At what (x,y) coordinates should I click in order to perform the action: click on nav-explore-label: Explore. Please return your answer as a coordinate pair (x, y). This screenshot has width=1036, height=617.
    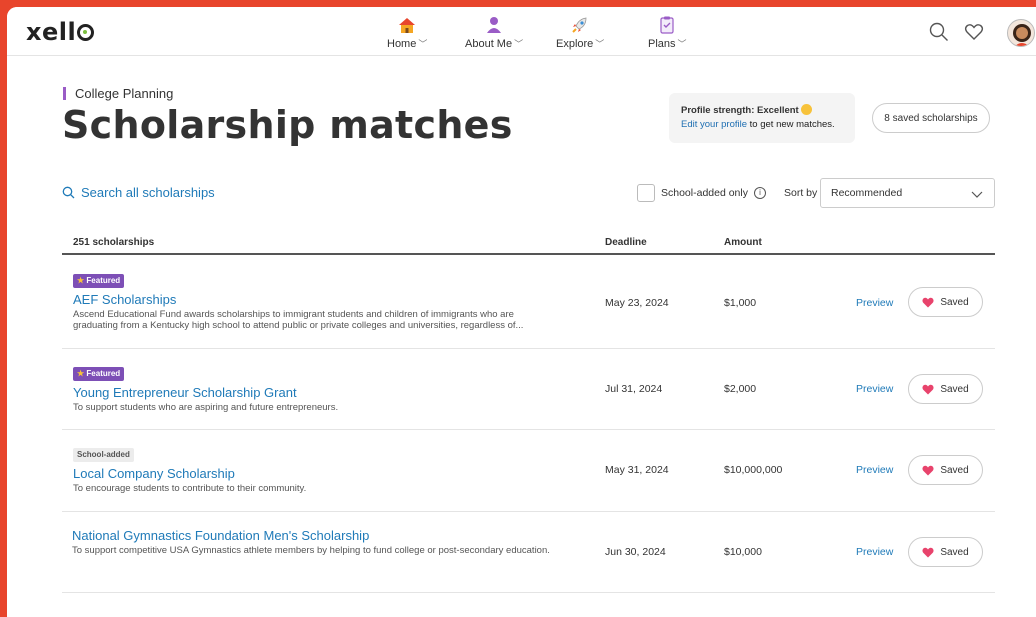
    Looking at the image, I should click on (575, 44).